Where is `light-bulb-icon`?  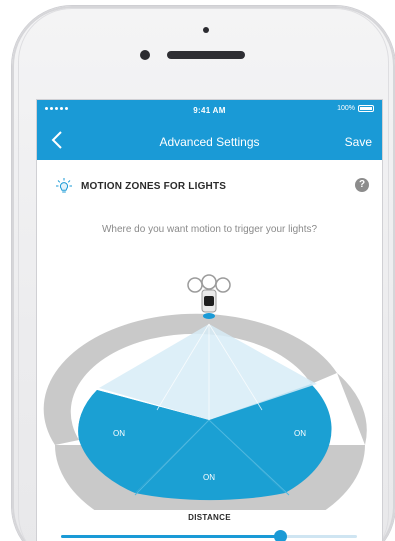
light-bulb-icon is located at coordinates (64, 185).